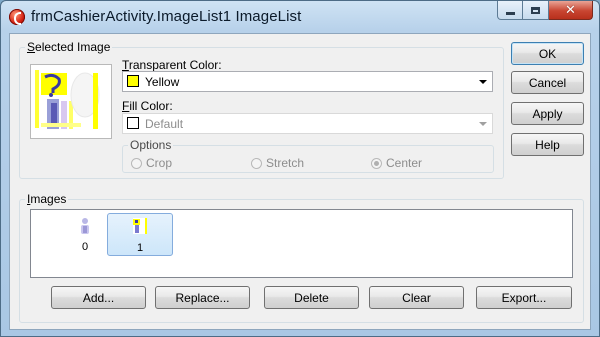  What do you see at coordinates (151, 163) in the screenshot?
I see `radio-crop: Crop` at bounding box center [151, 163].